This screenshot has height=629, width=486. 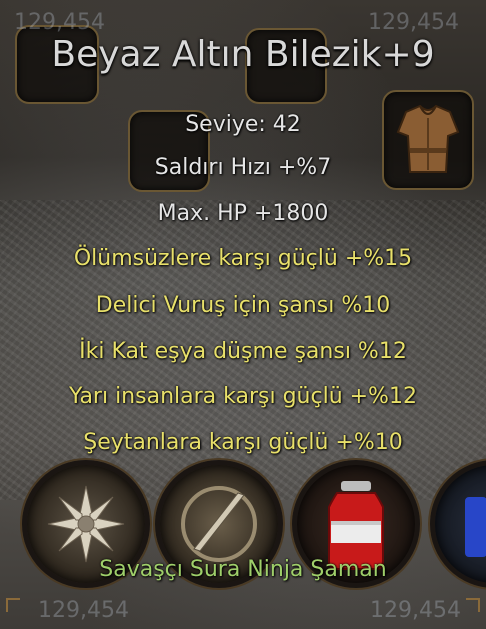 What do you see at coordinates (475, 527) in the screenshot?
I see `blue-potion-icon` at bounding box center [475, 527].